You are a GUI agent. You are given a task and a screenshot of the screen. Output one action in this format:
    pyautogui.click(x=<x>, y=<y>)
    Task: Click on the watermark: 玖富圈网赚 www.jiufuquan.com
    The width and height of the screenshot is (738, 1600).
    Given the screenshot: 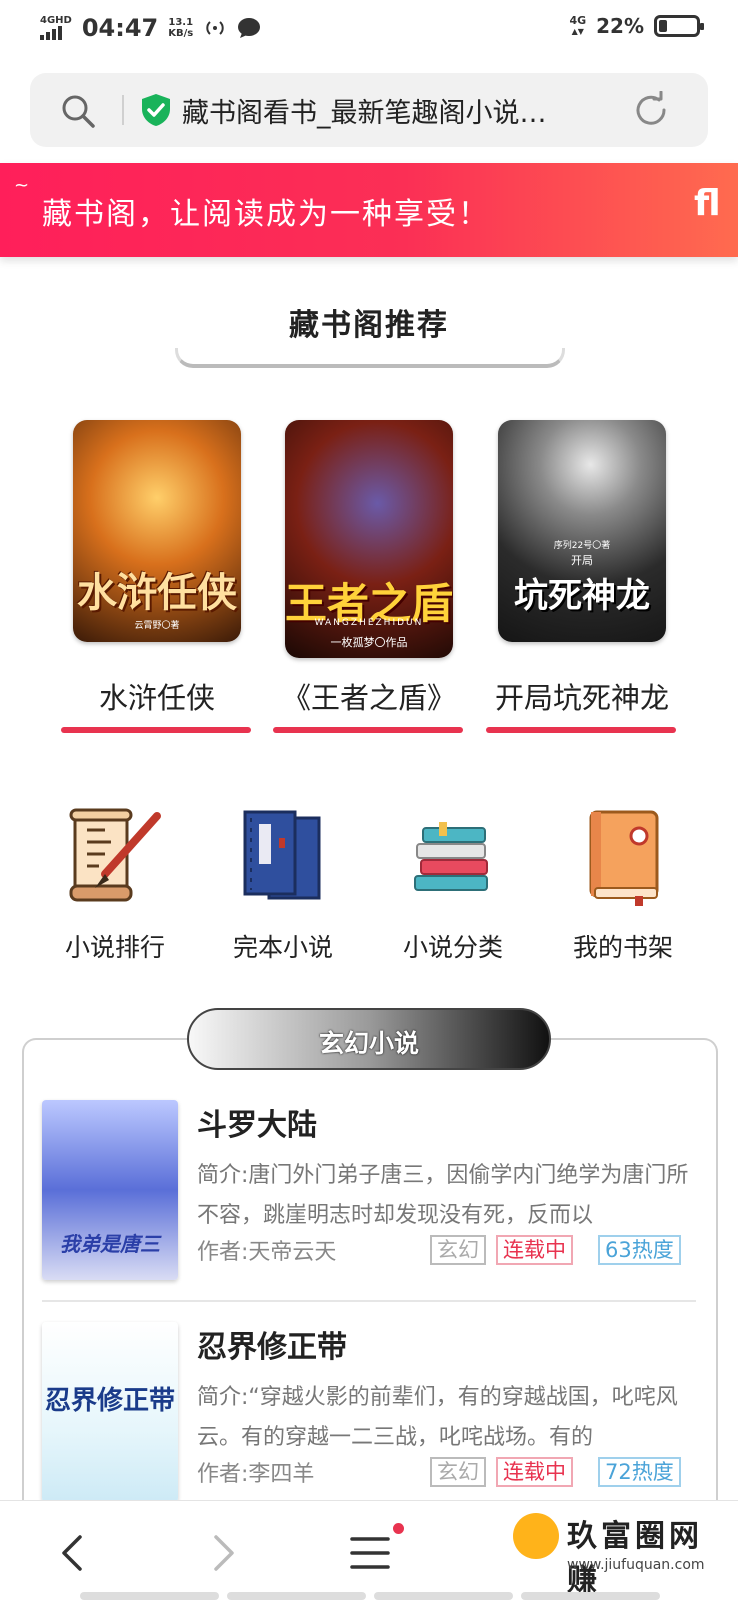 What is the action you would take?
    pyautogui.click(x=619, y=1551)
    